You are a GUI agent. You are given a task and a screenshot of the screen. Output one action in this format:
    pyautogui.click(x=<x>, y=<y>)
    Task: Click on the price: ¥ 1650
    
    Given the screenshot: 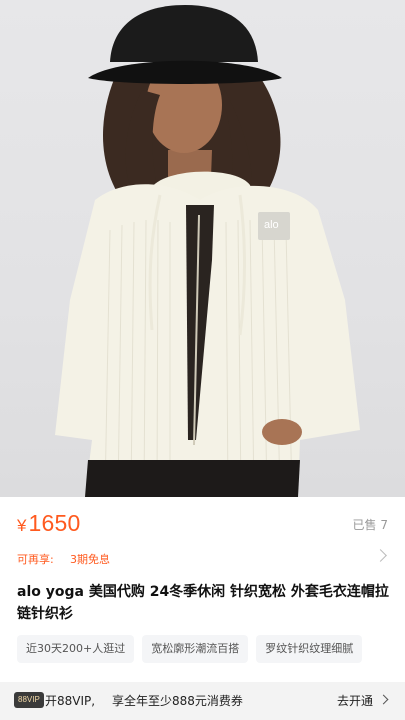 What is the action you would take?
    pyautogui.click(x=48, y=523)
    